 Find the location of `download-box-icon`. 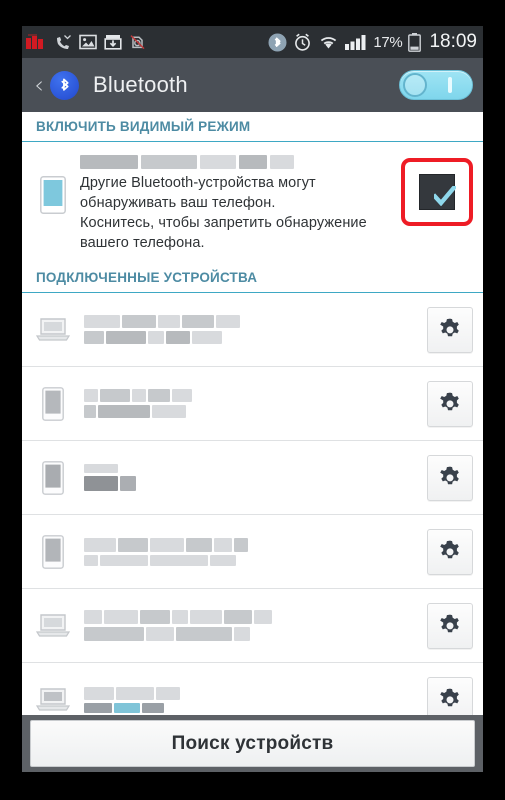

download-box-icon is located at coordinates (113, 42).